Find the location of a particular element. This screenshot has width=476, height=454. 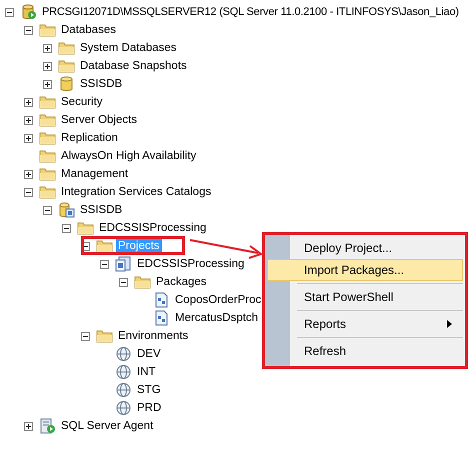

tree-item: PRD is located at coordinates (149, 408).